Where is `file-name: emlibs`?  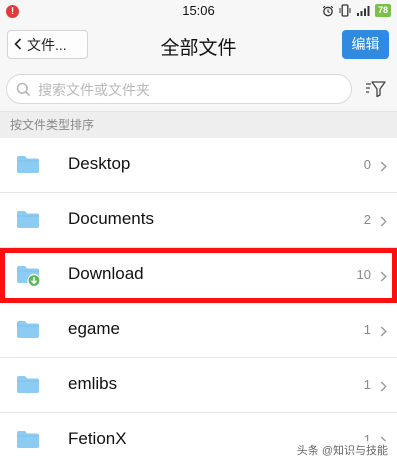
file-name: emlibs is located at coordinates (93, 383).